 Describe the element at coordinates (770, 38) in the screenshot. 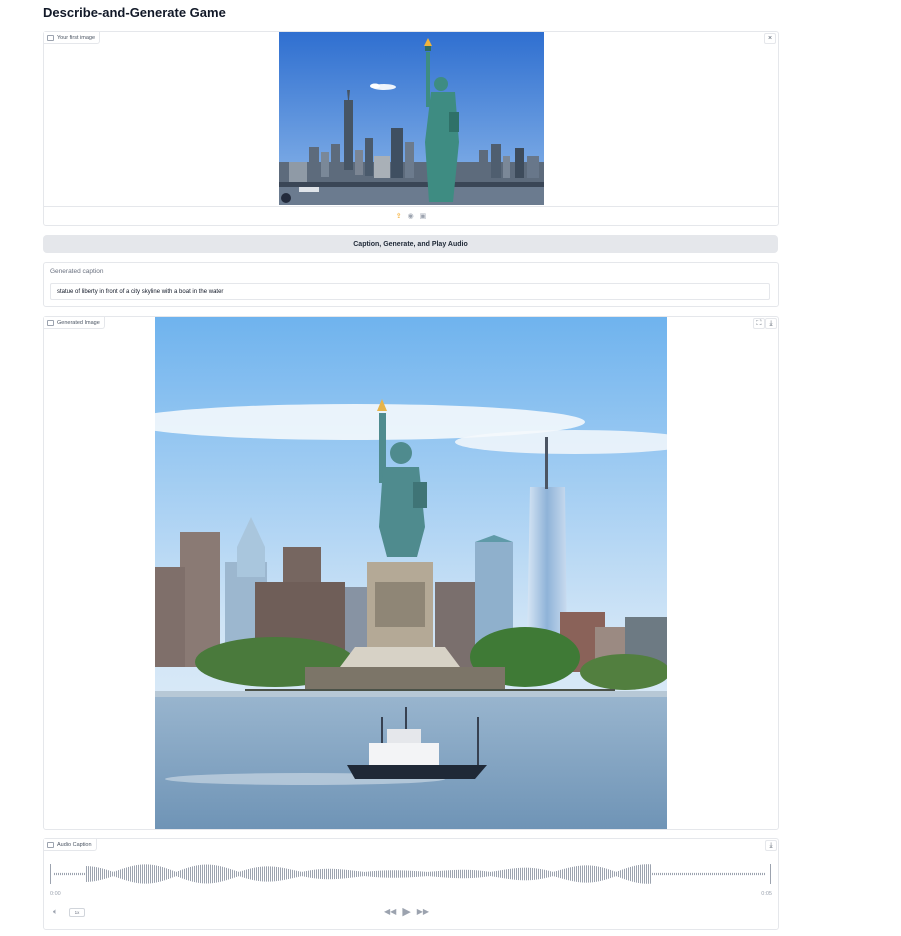

I see `close-icon: ×` at that location.